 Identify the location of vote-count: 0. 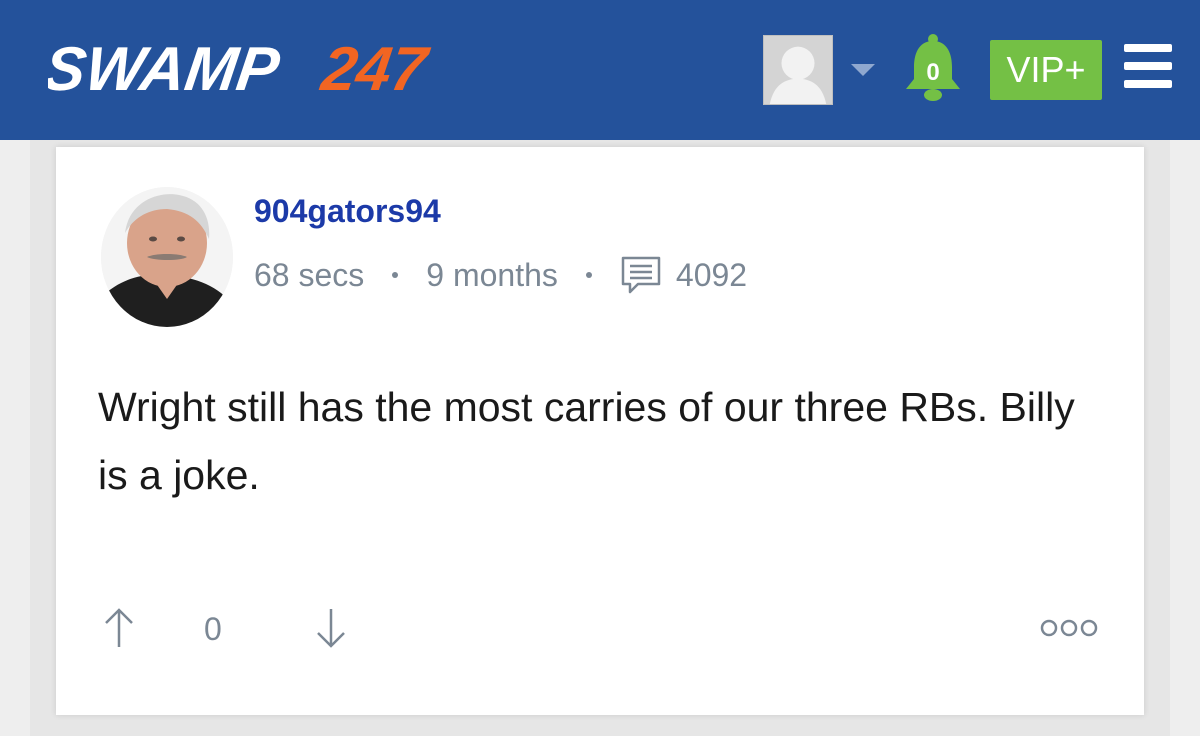
(213, 629).